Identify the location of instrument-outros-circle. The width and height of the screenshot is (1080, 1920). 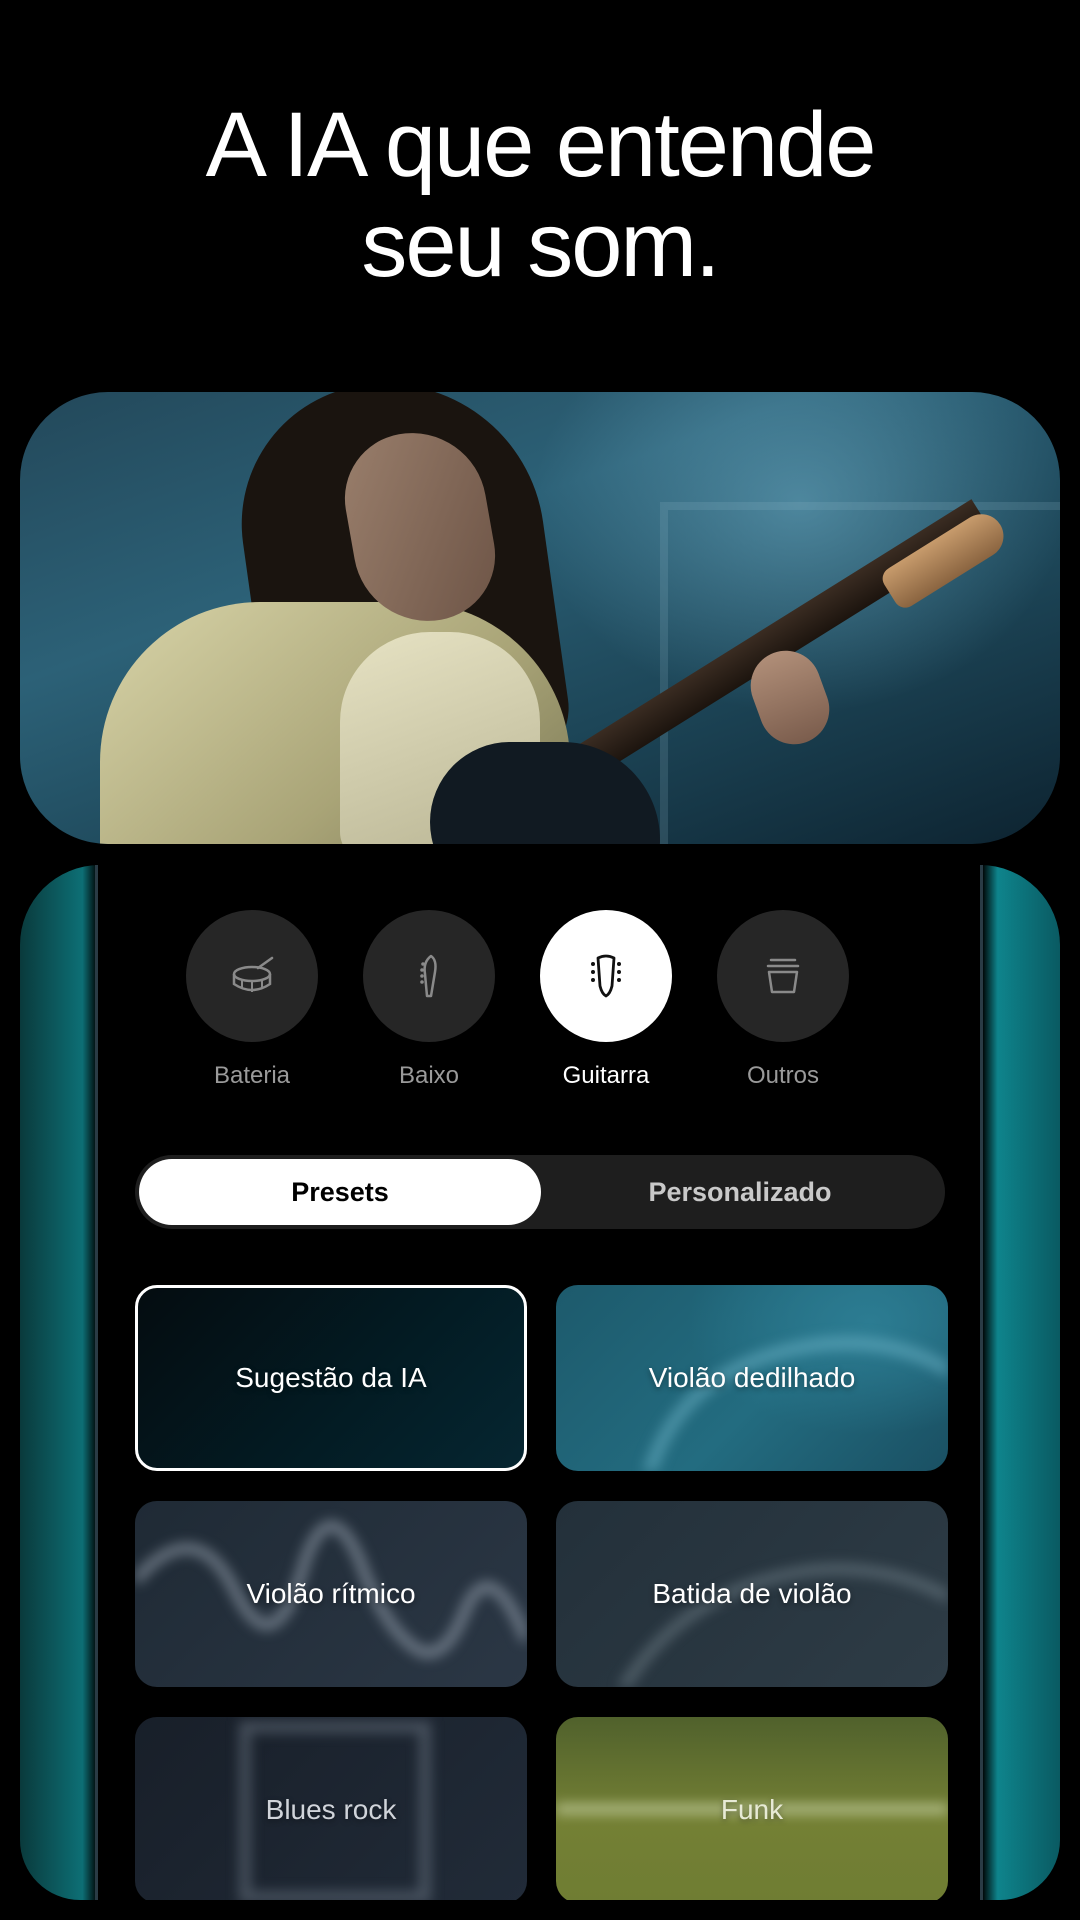
(783, 976).